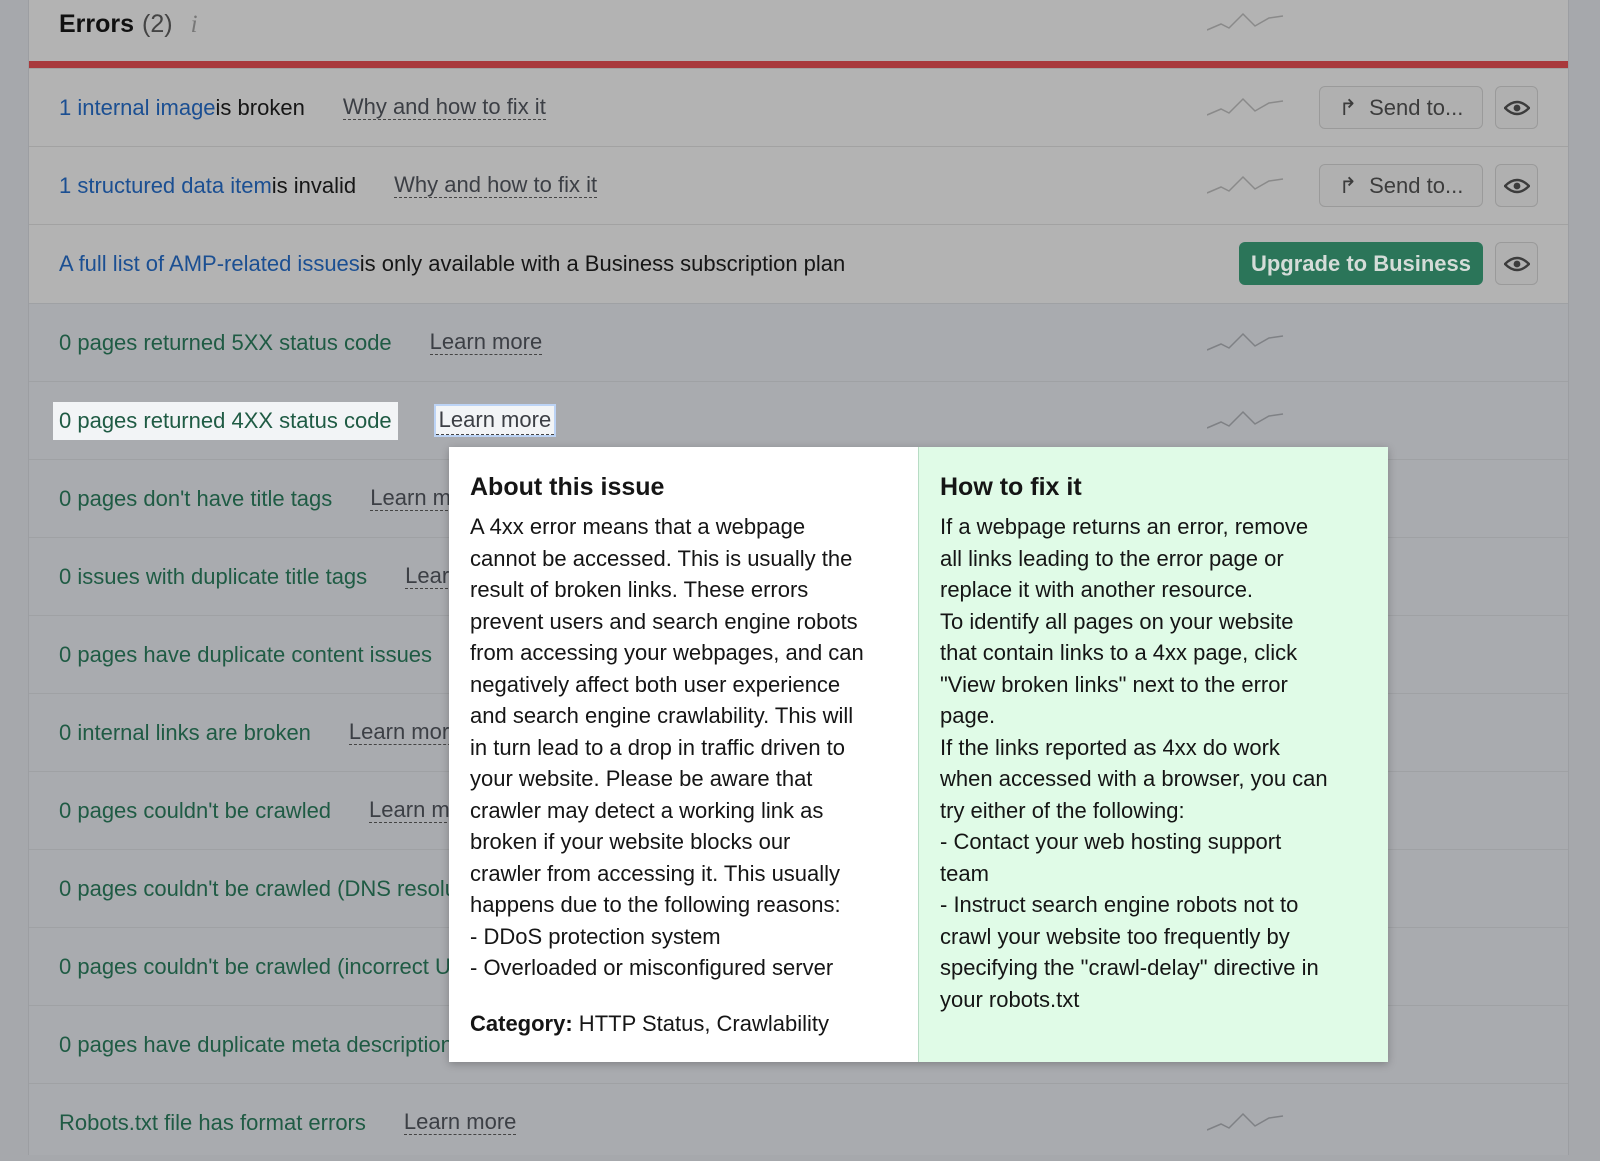  What do you see at coordinates (245, 655) in the screenshot?
I see `issue-text: 0 pages have duplicate content issues` at bounding box center [245, 655].